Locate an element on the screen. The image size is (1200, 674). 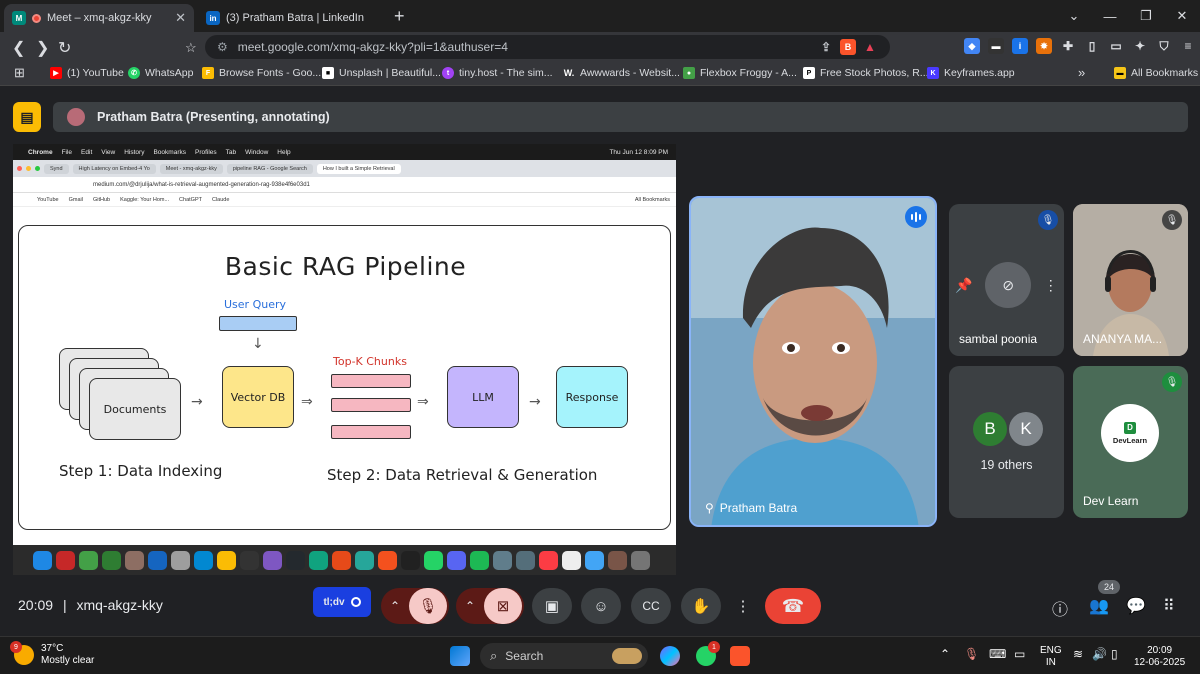
captions-icon: CC is located at coordinates (651, 606).